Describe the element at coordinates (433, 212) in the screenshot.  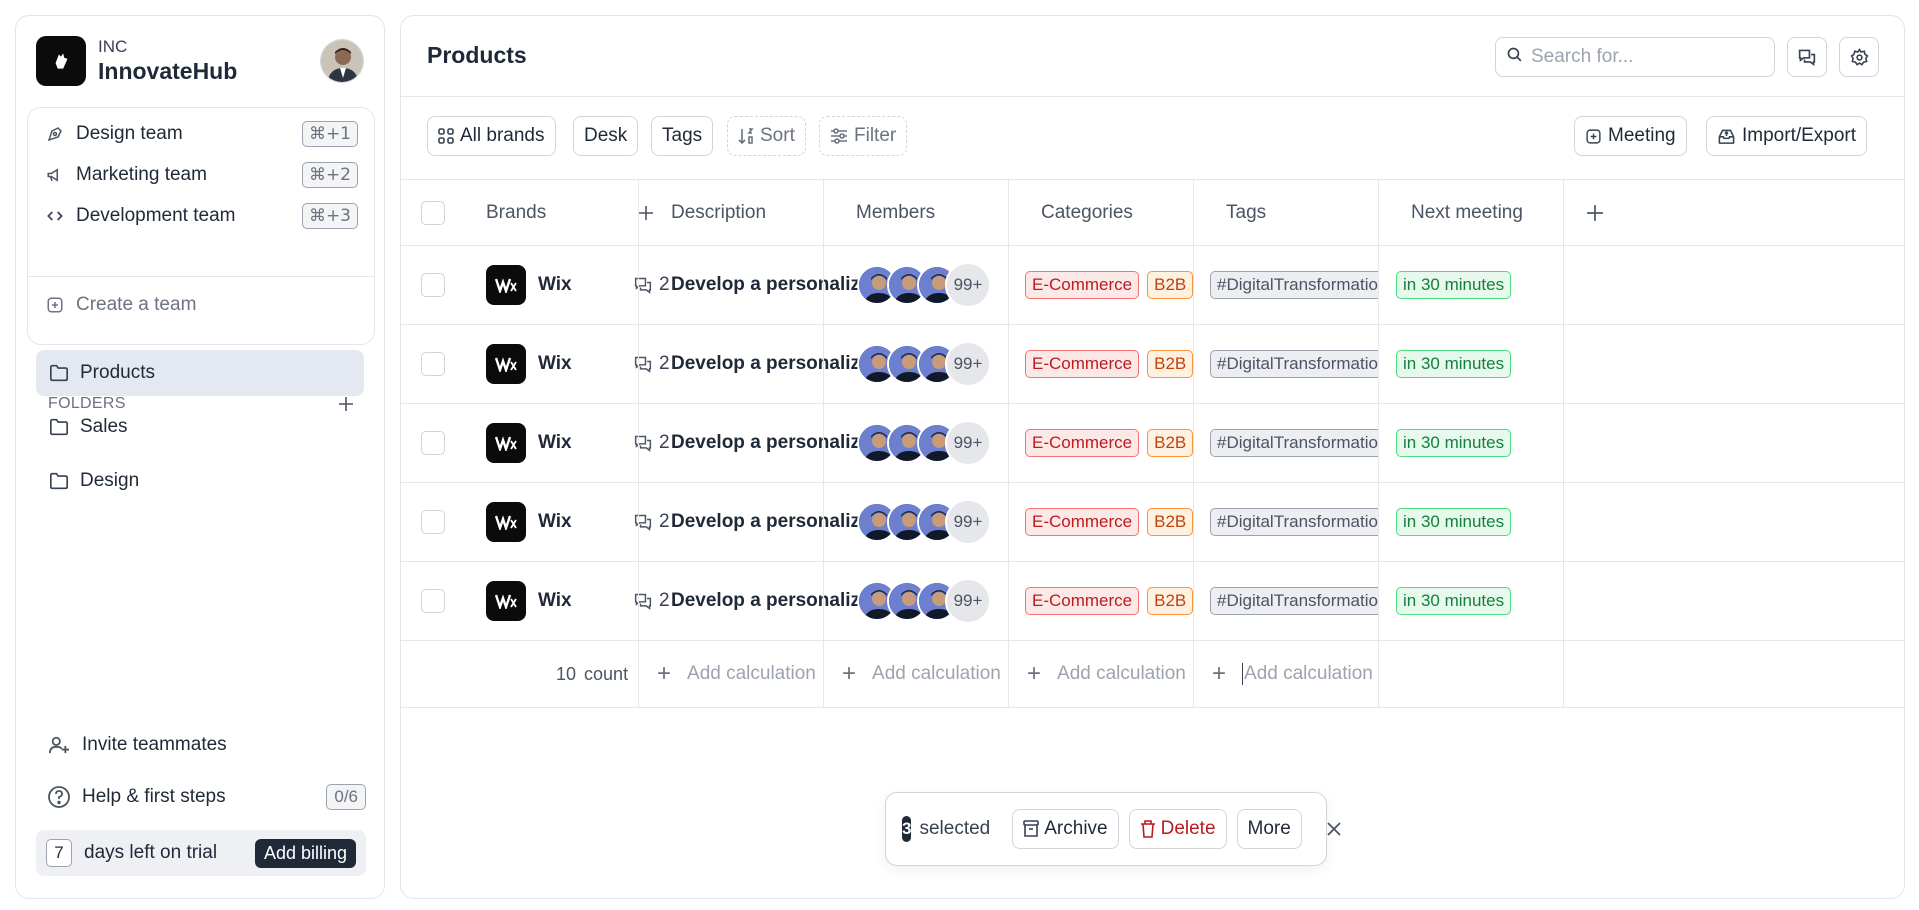
I see `select-all-checkbox` at that location.